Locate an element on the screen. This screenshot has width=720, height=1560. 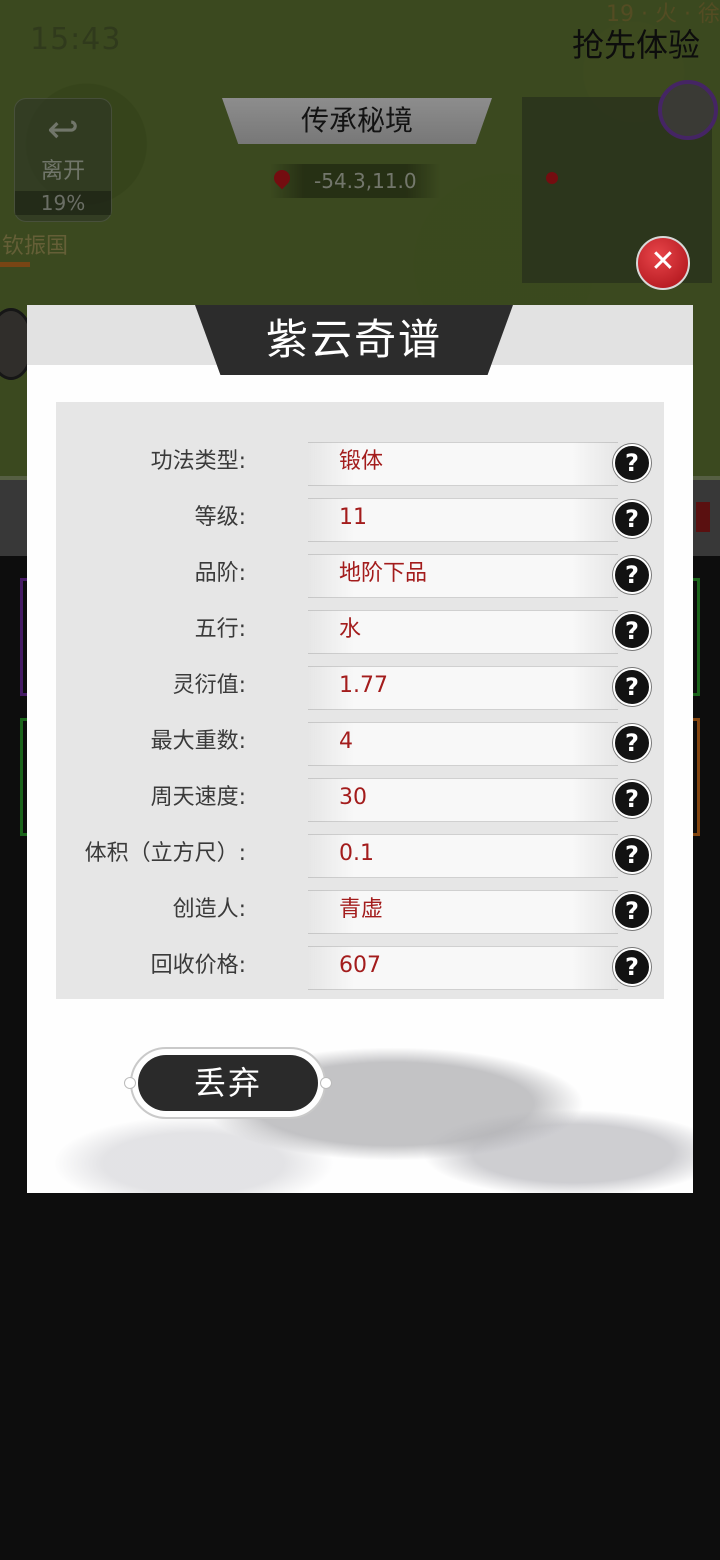
attribute-row: 灵衍值: 1.77 ? is located at coordinates (360, 686).